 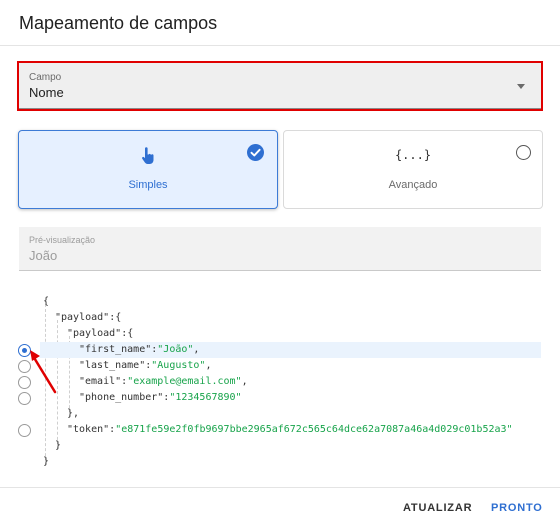 What do you see at coordinates (413, 185) in the screenshot?
I see `mode-advanced-label: Avançado` at bounding box center [413, 185].